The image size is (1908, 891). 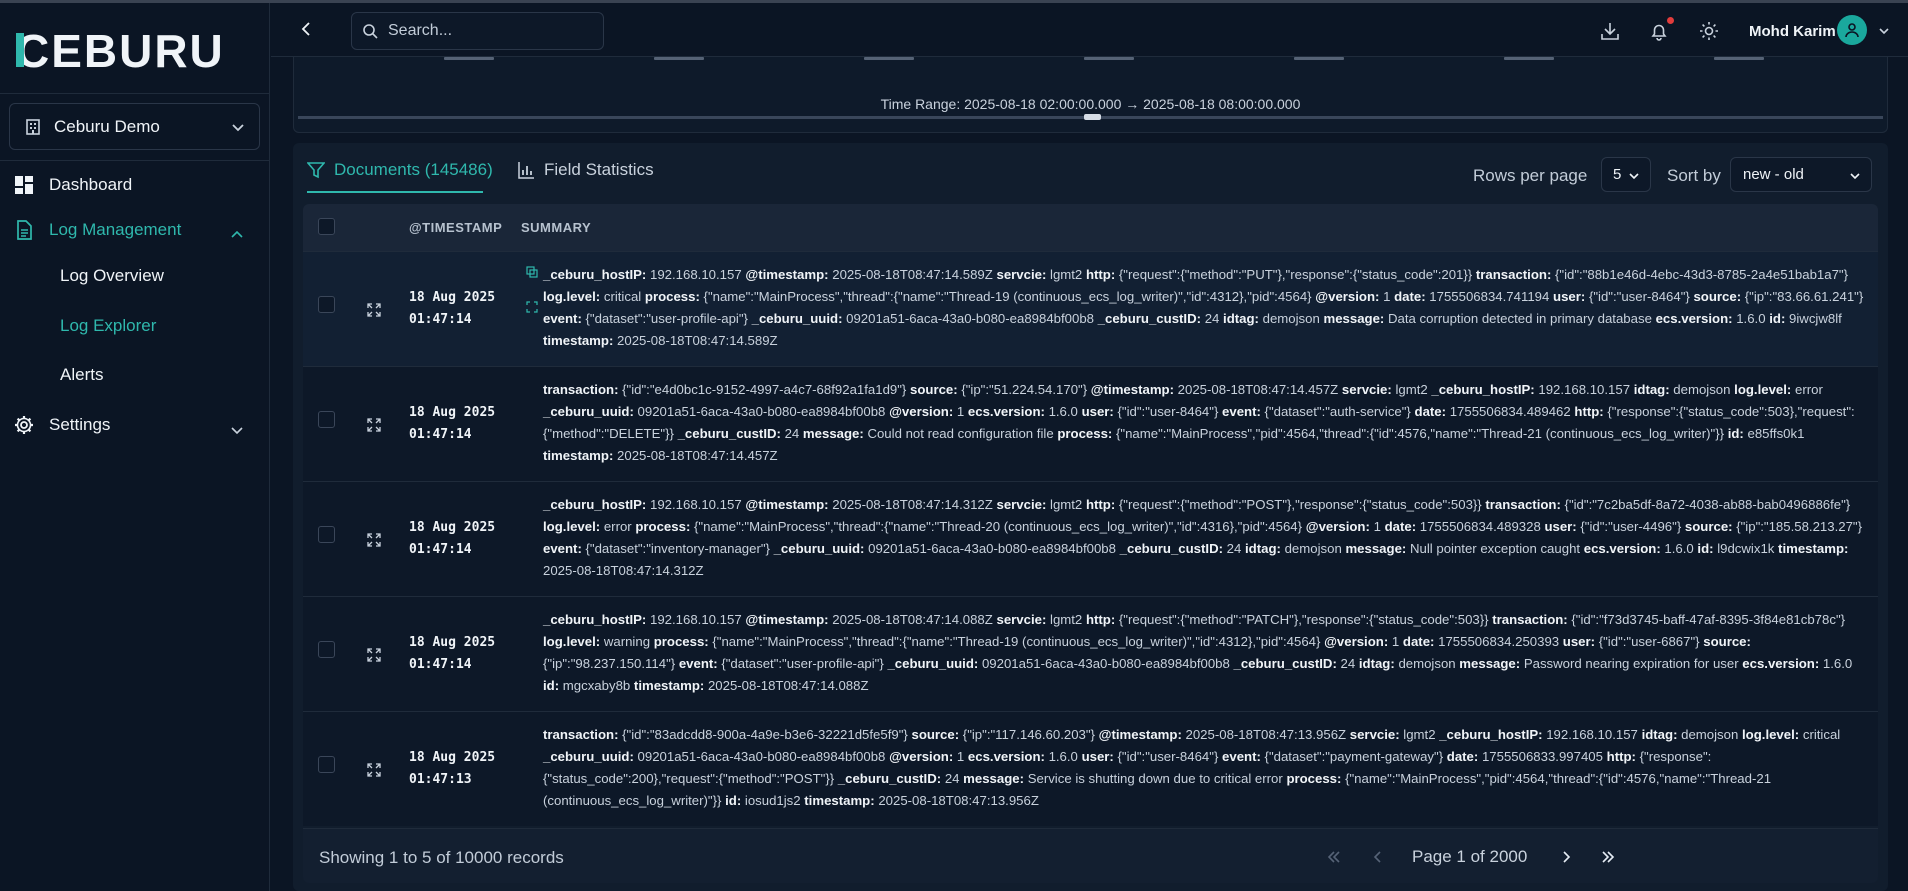 What do you see at coordinates (20, 50) in the screenshot?
I see `logo-accent-mark` at bounding box center [20, 50].